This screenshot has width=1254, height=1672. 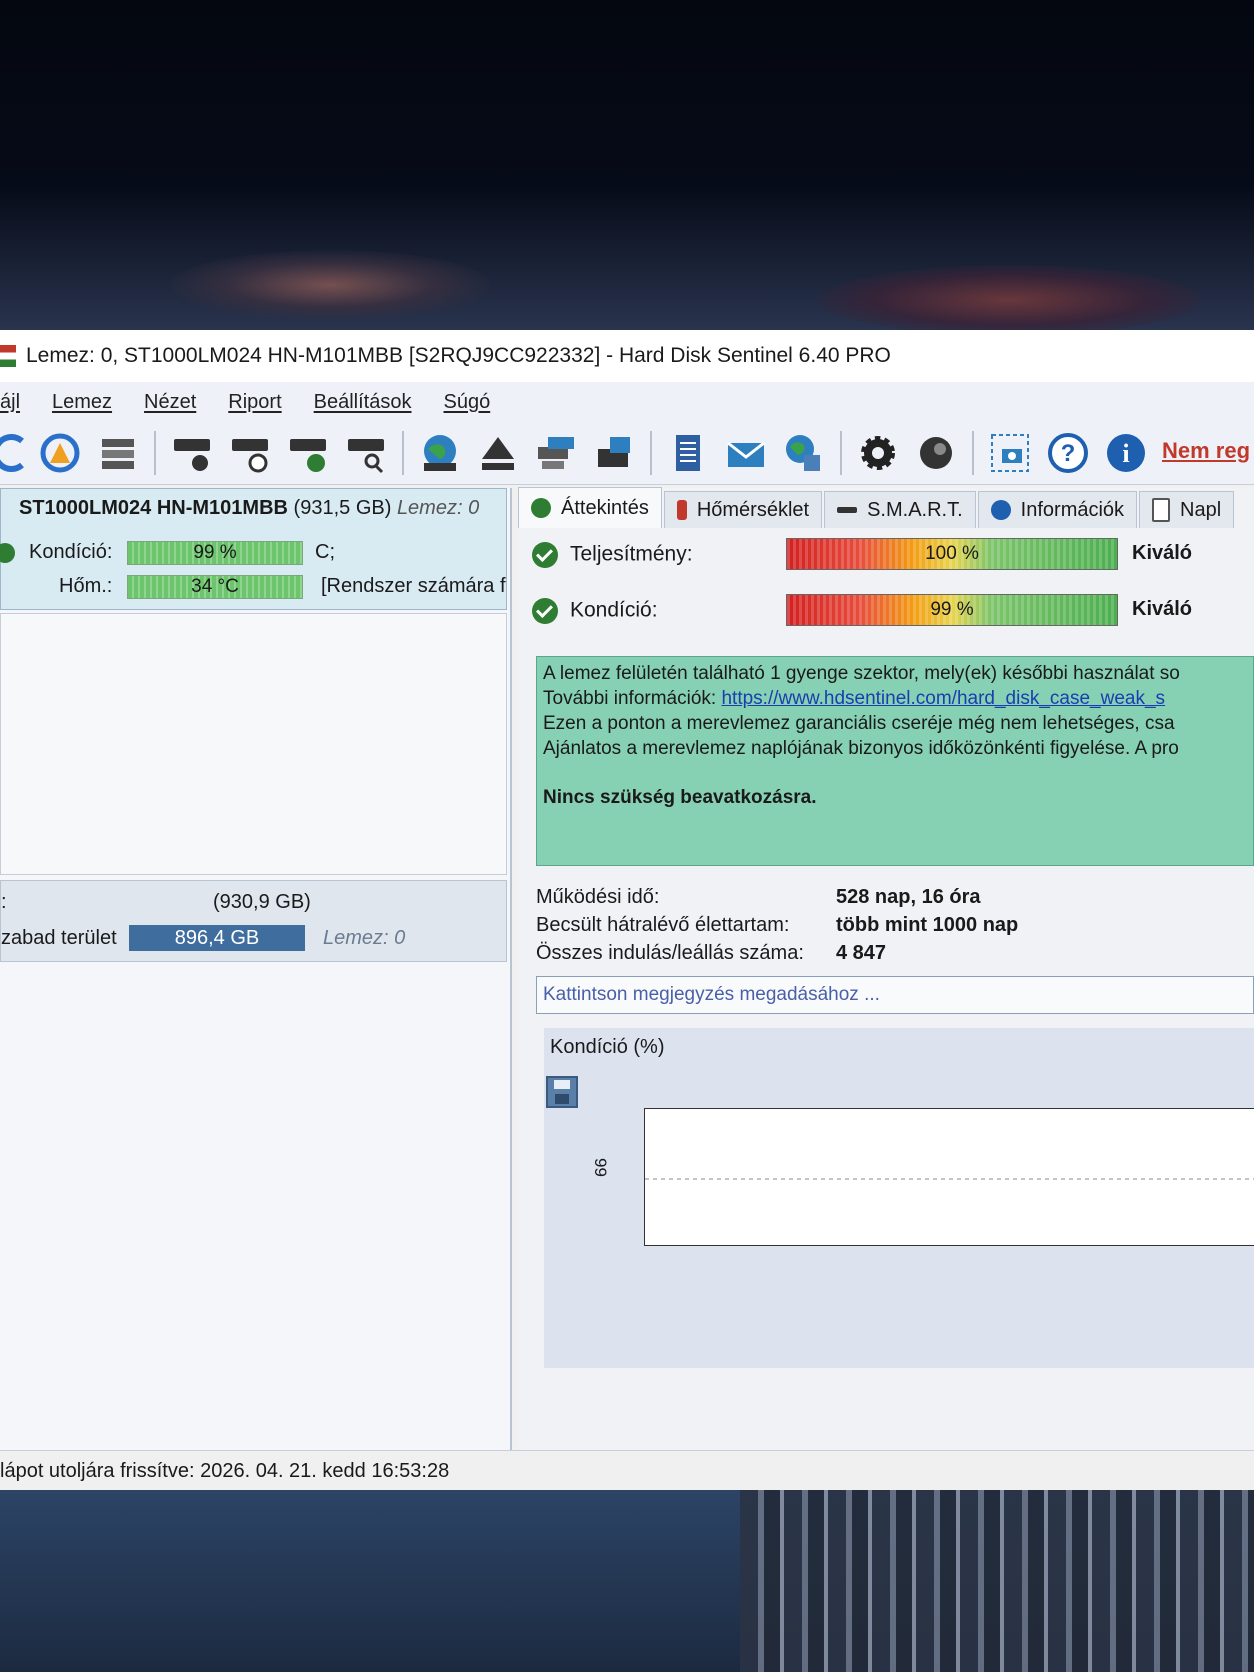 I want to click on disk-icon, so click(x=847, y=510).